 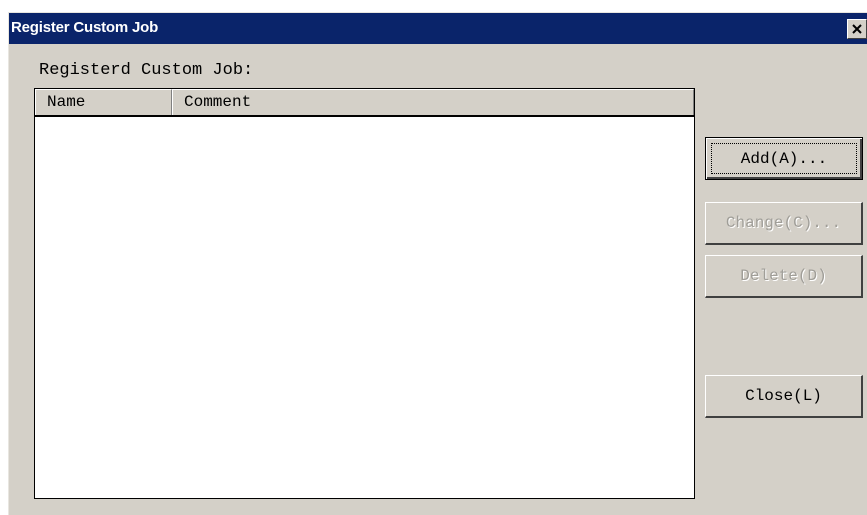 I want to click on list-caption: Registerd Custom Job:, so click(x=146, y=70).